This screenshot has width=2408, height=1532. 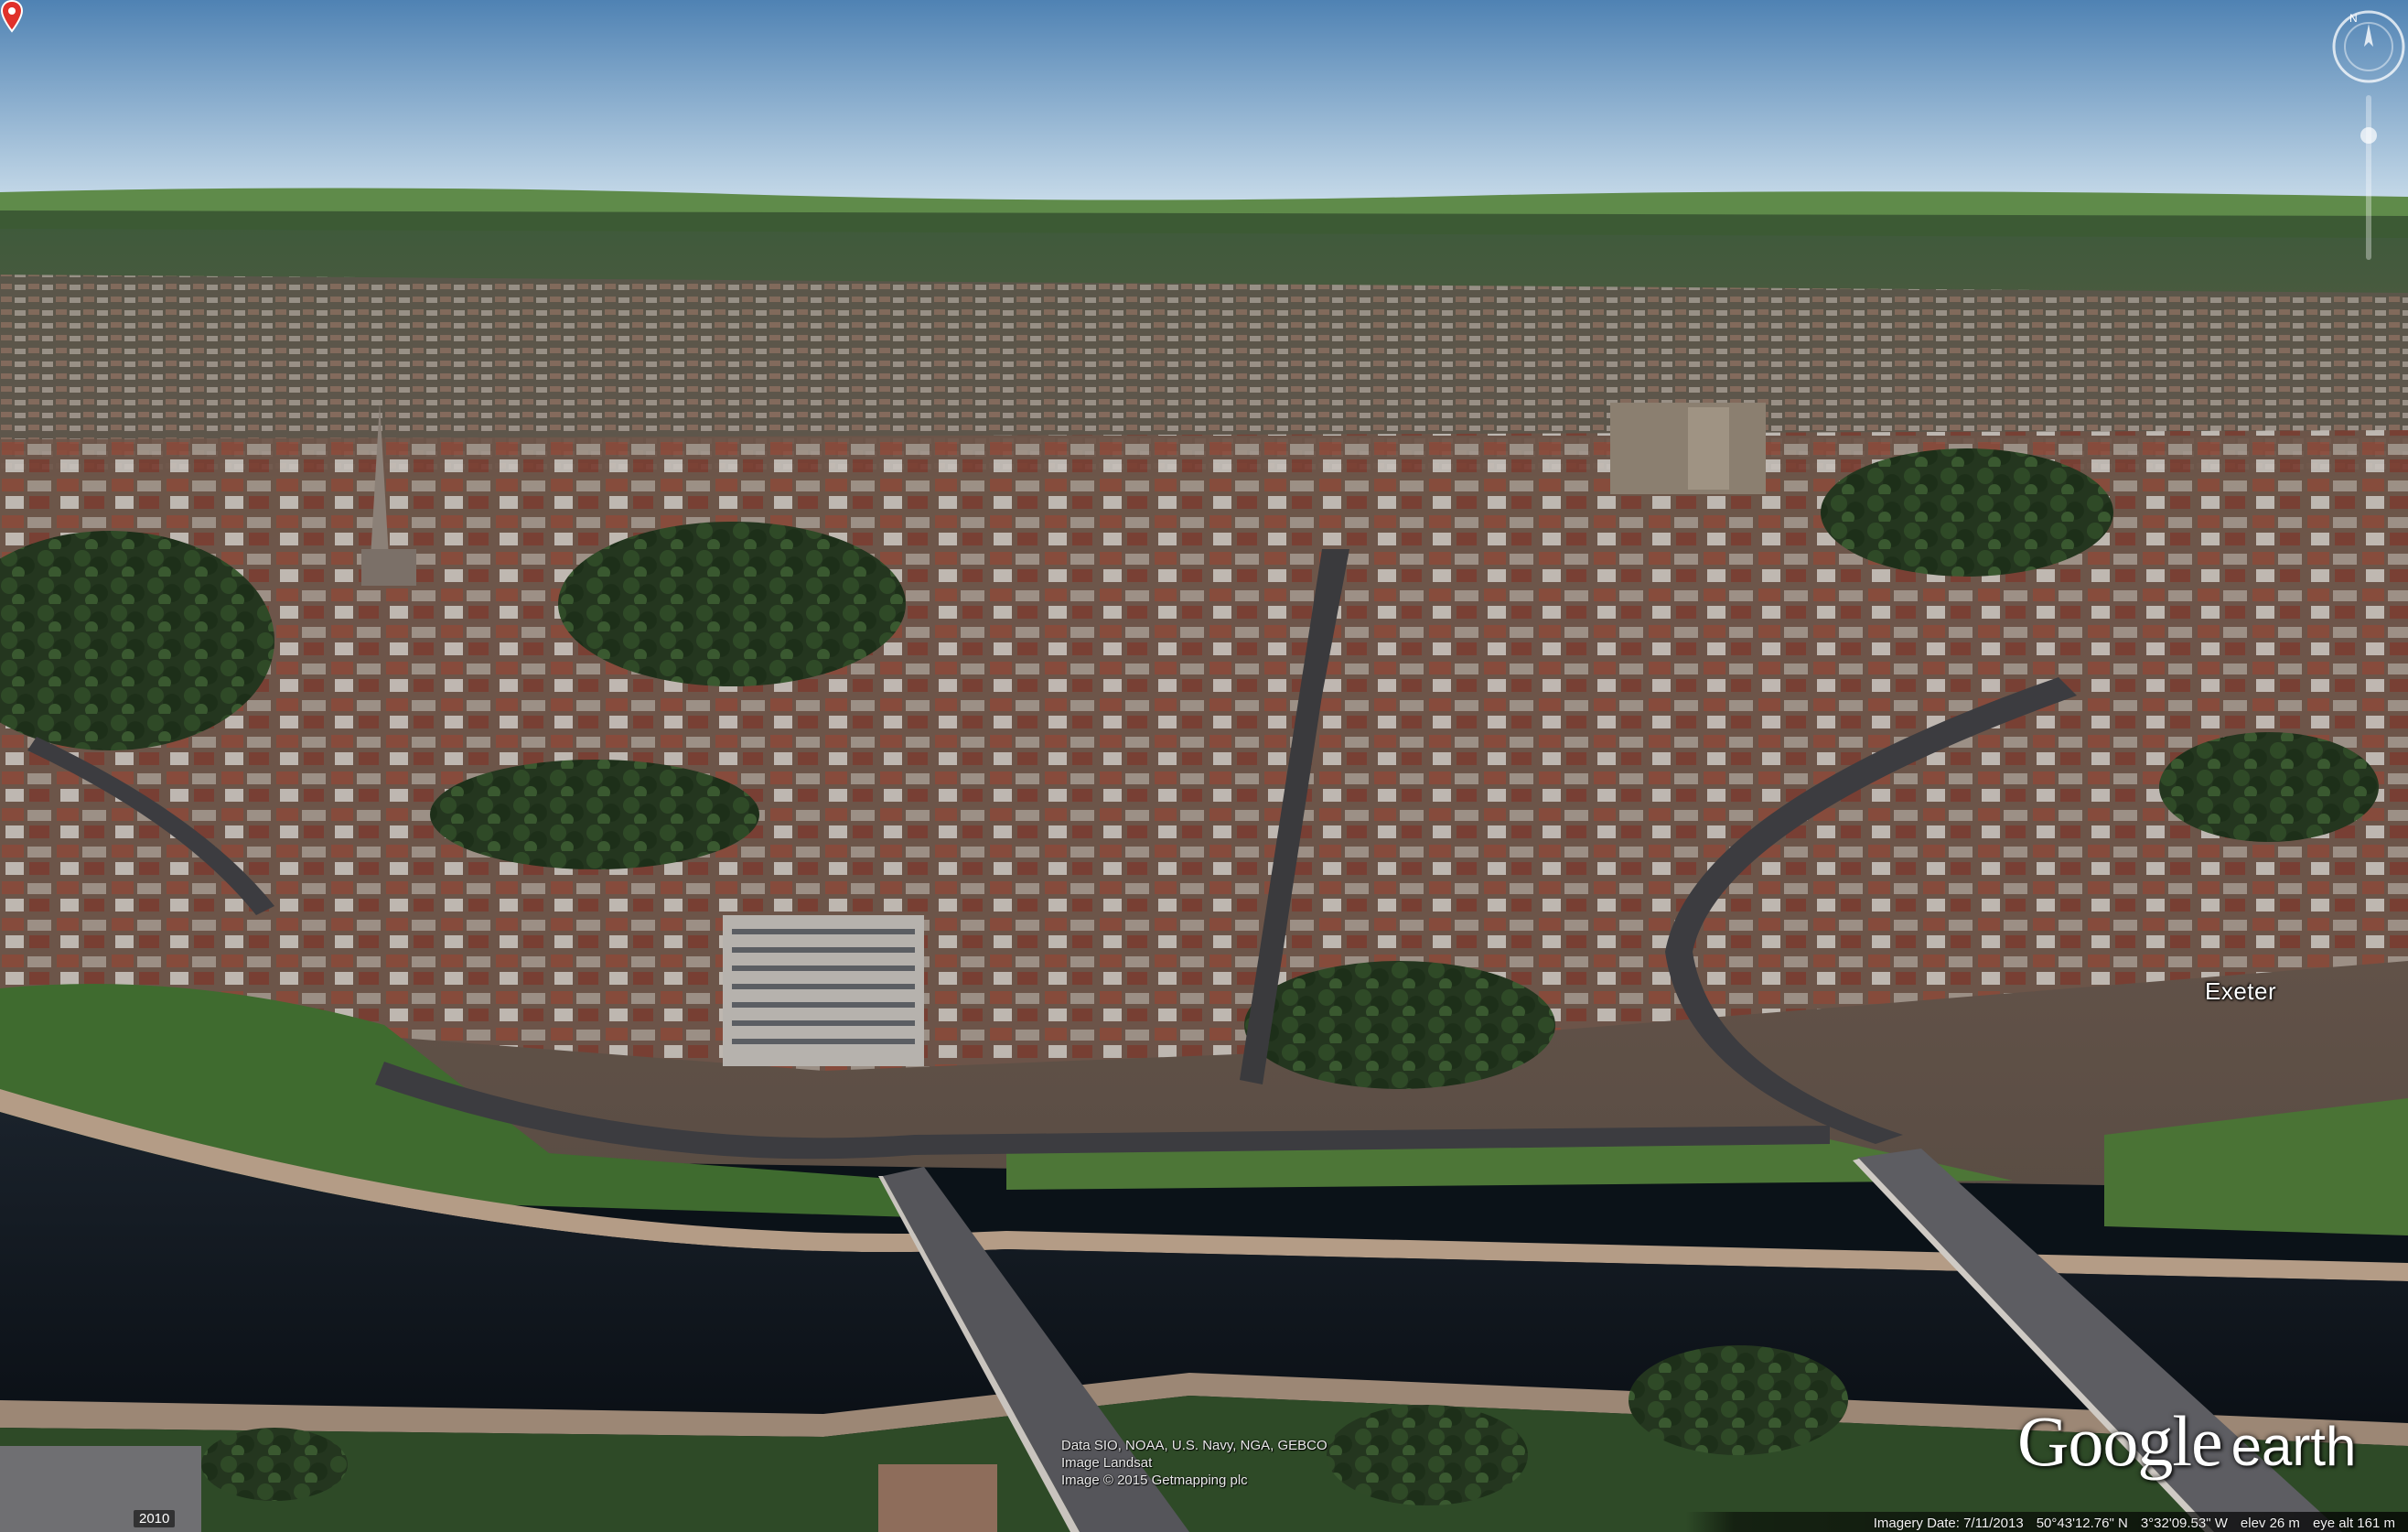 I want to click on imagery-date: Imagery Date: 7/11/2013, so click(x=1948, y=1523).